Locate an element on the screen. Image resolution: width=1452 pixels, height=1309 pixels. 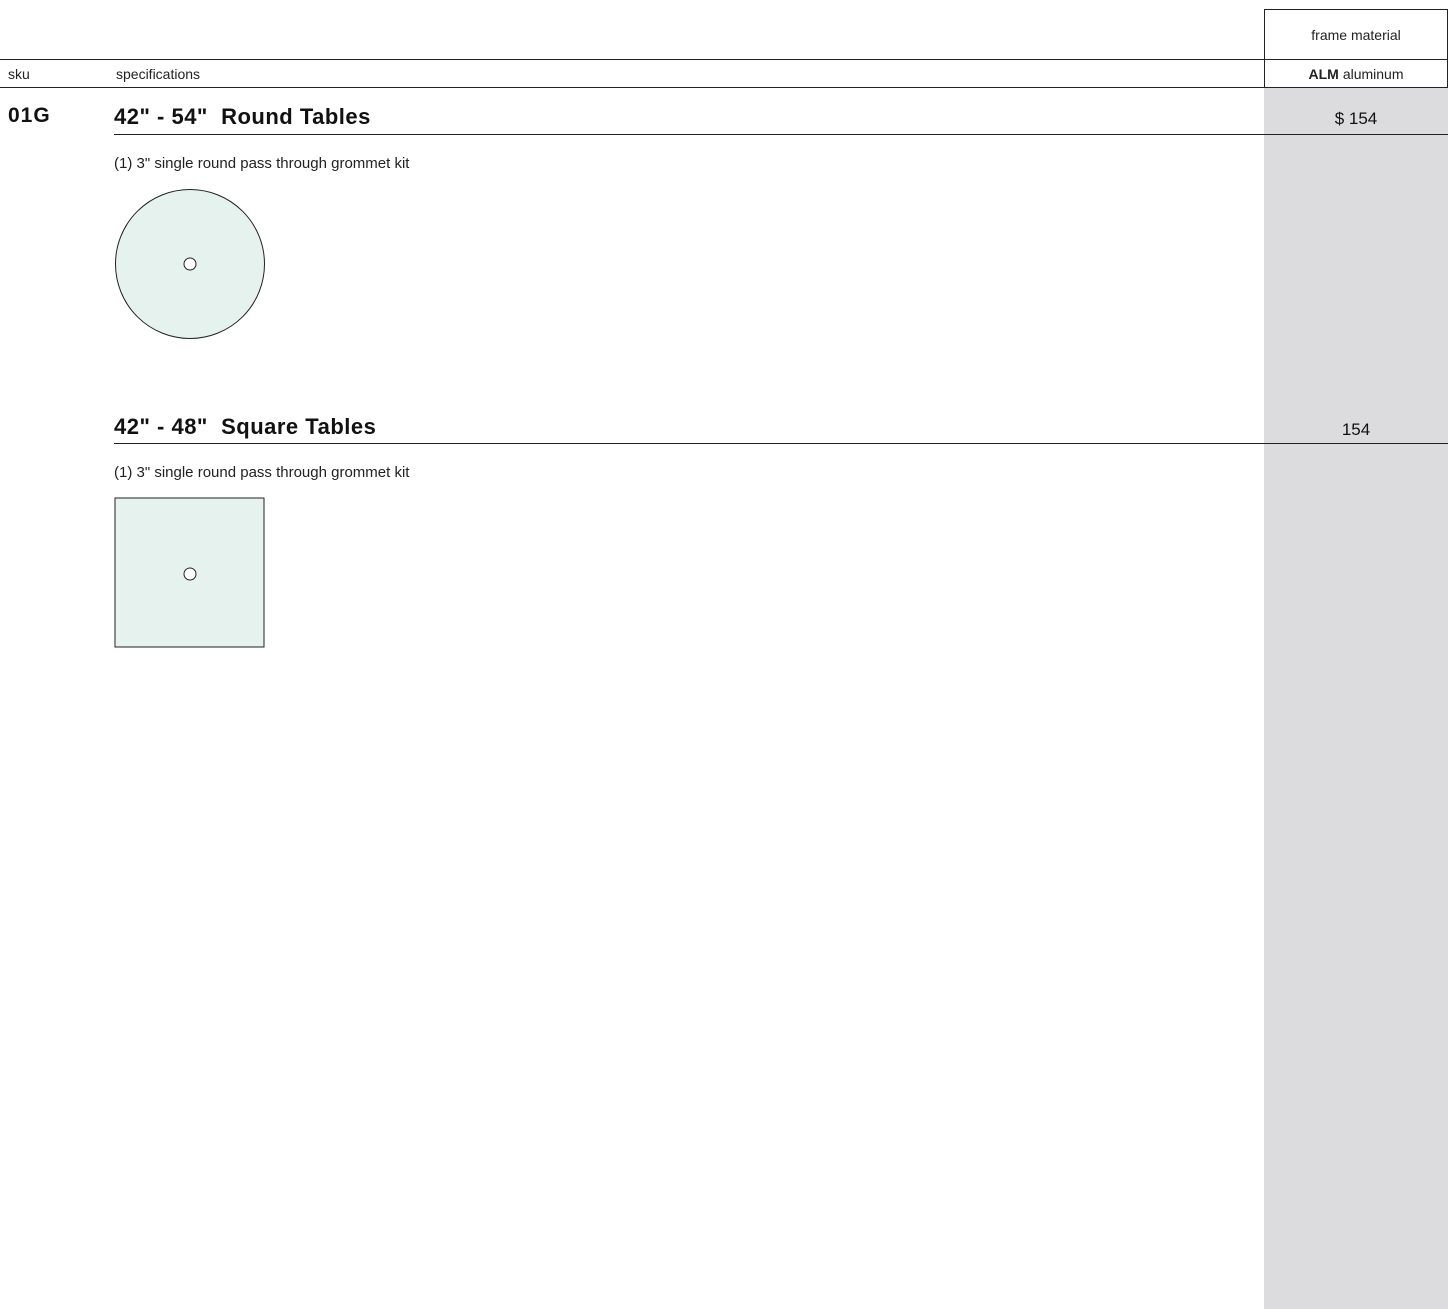
frame-material-label: frame material is located at coordinates (1356, 34).